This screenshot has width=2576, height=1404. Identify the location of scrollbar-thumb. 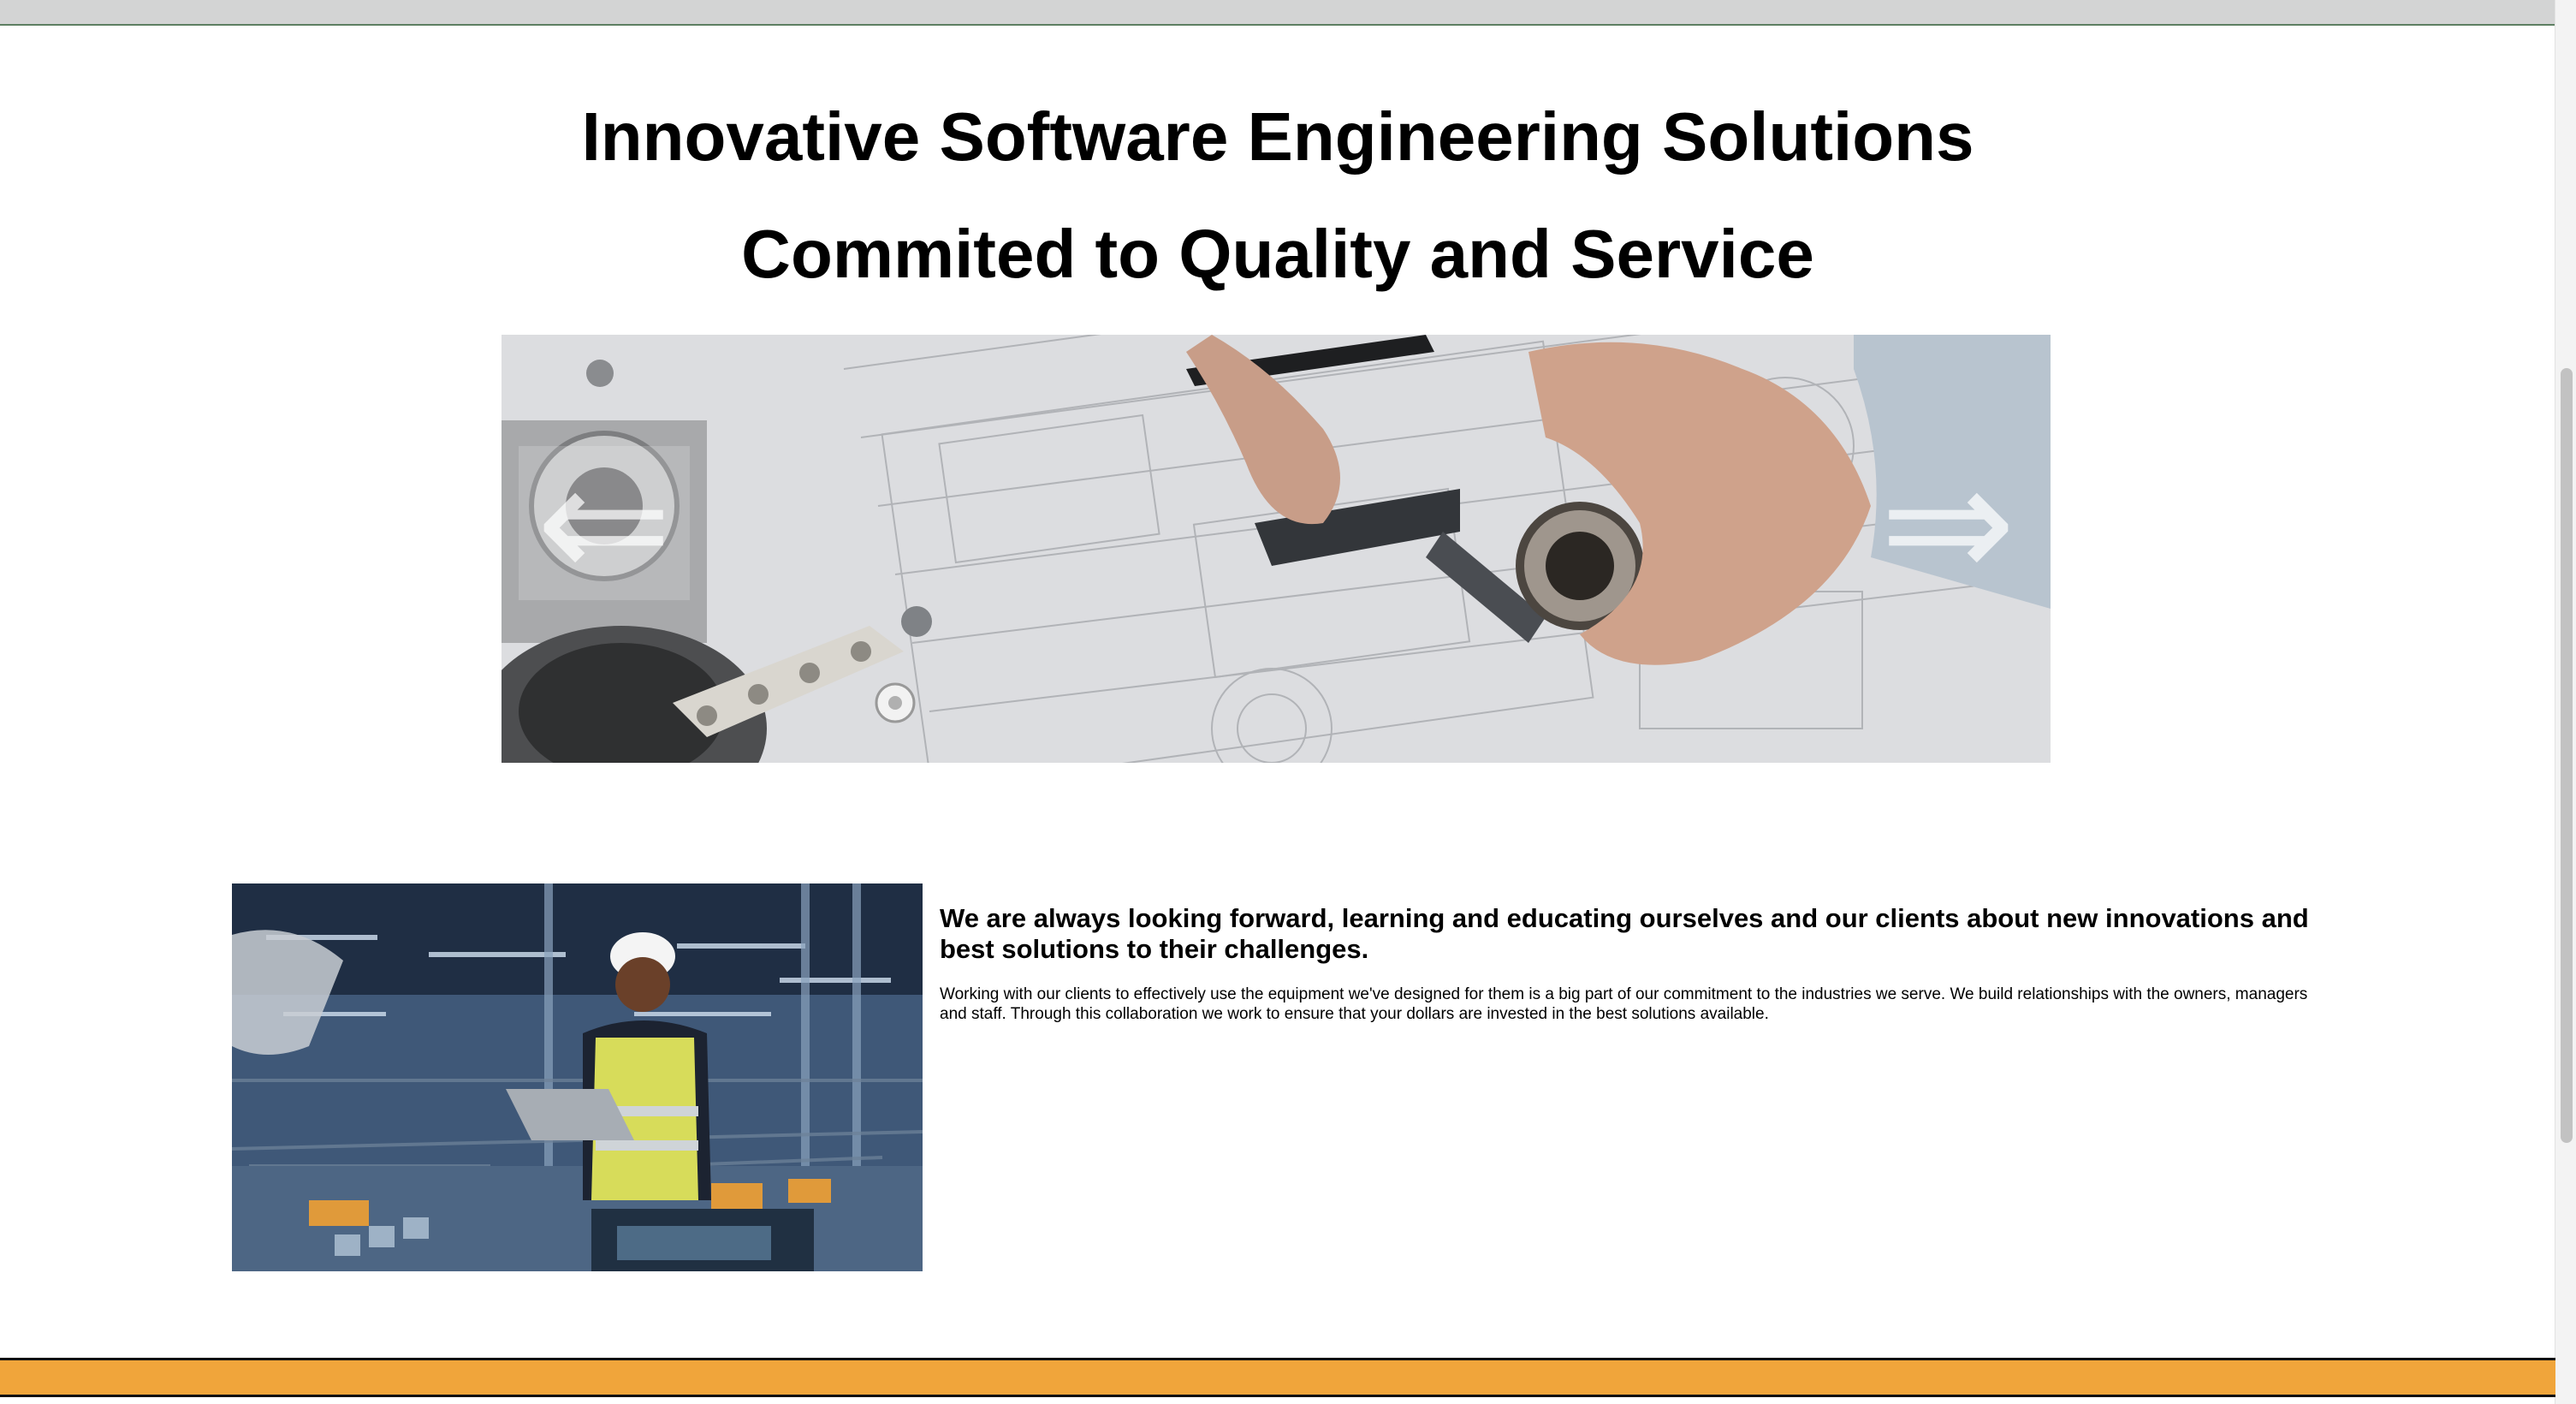
(2567, 755).